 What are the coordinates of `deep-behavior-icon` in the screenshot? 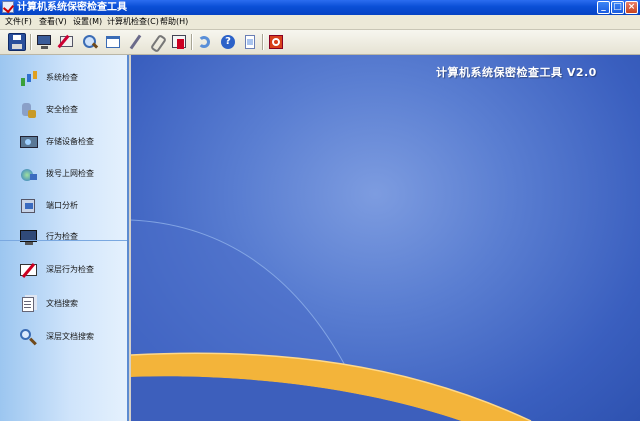 It's located at (29, 270).